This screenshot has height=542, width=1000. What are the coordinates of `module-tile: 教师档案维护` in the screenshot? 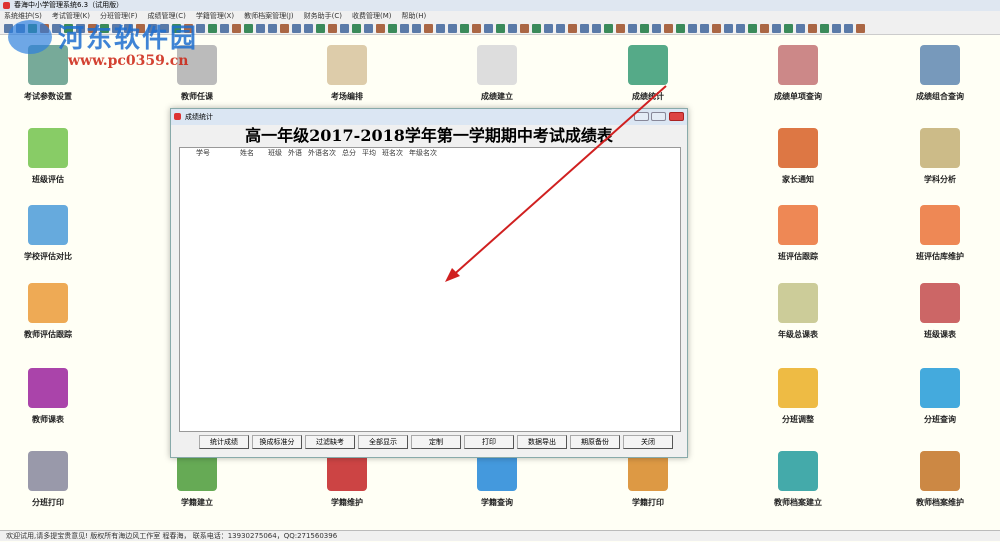 It's located at (940, 479).